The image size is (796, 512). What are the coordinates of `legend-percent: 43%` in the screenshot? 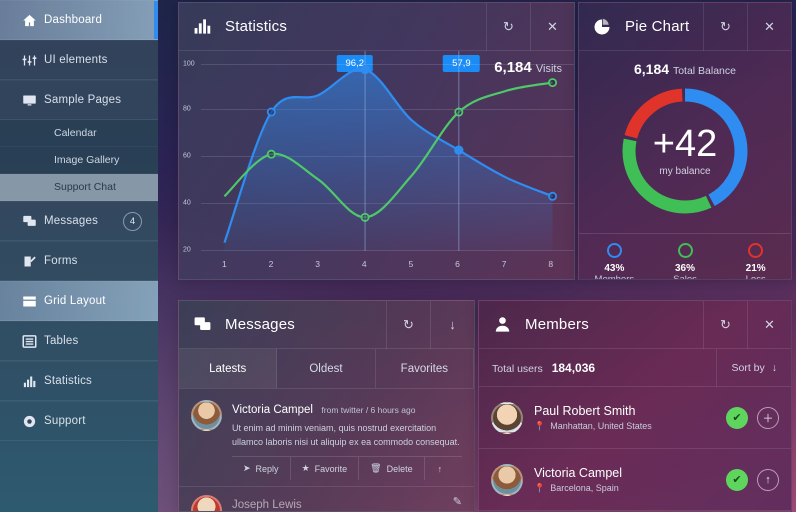 It's located at (614, 268).